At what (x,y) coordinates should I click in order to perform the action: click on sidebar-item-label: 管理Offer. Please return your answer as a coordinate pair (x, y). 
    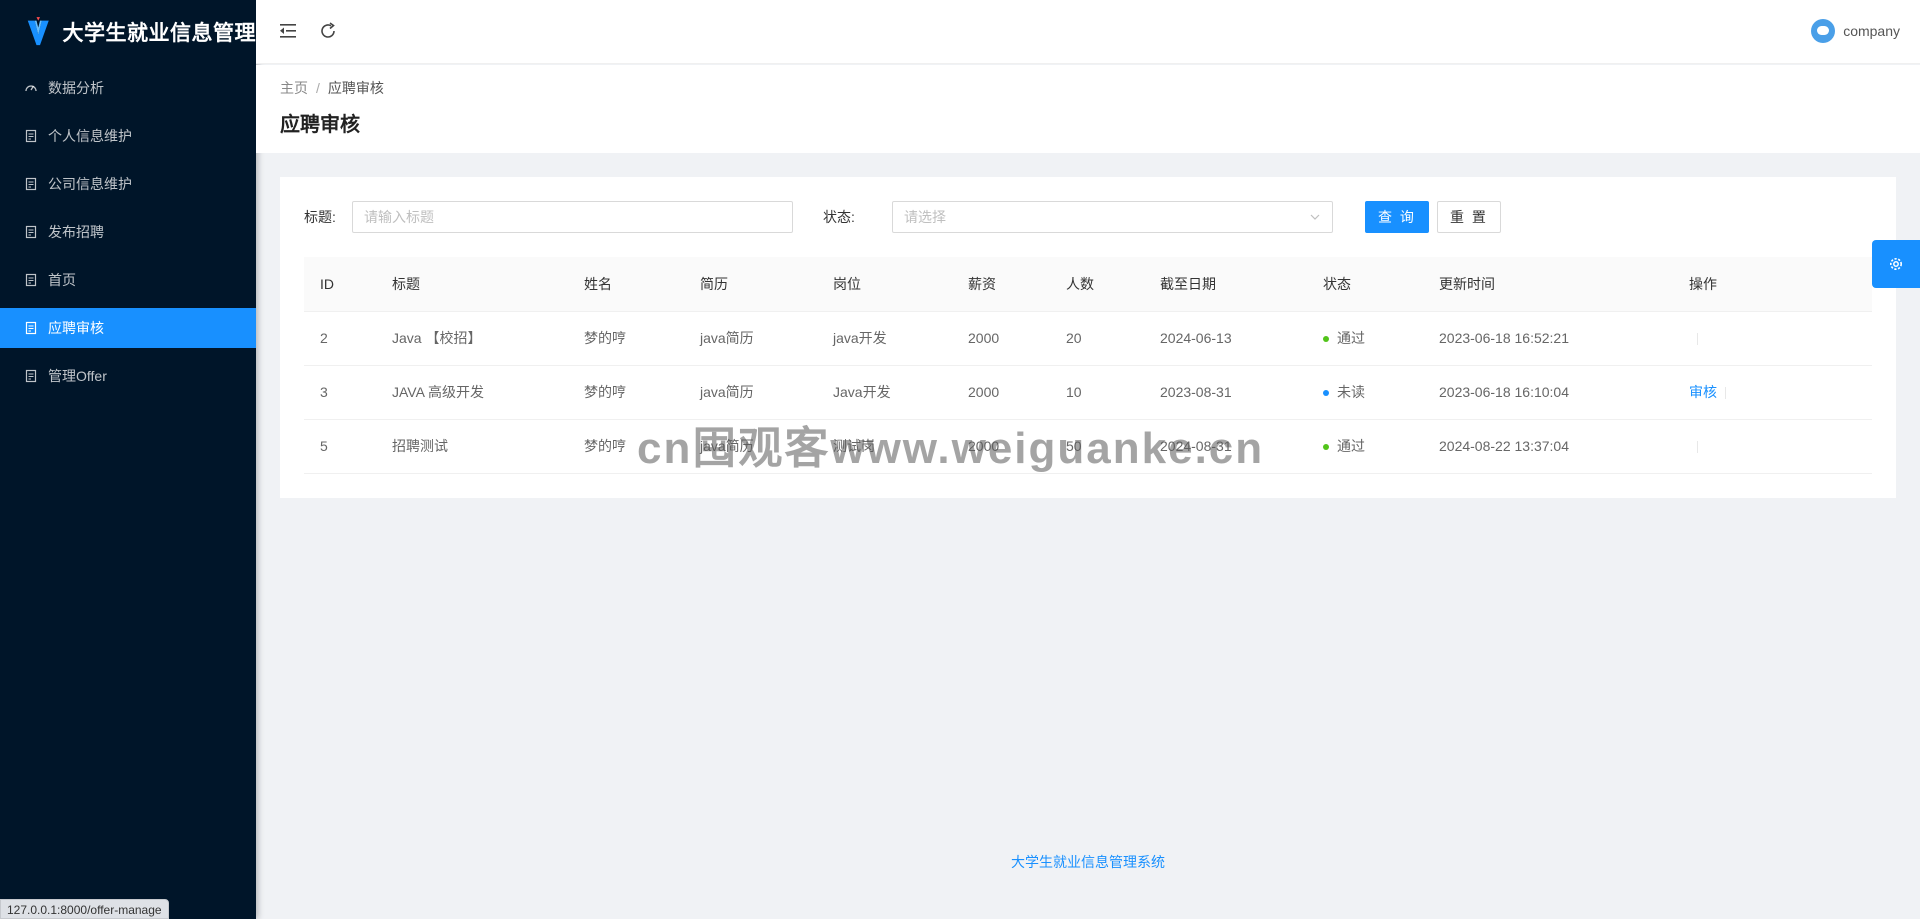
    Looking at the image, I should click on (77, 376).